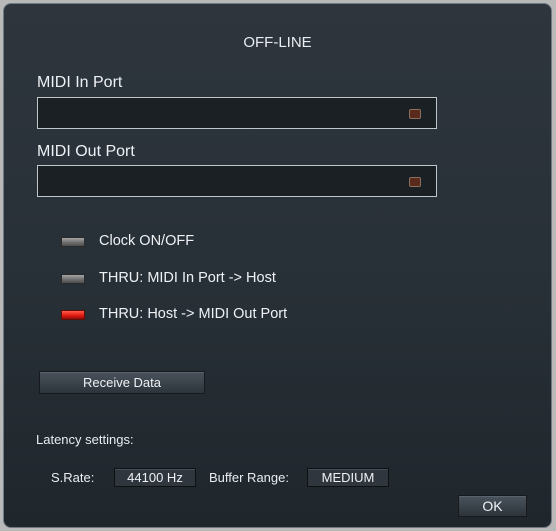 Image resolution: width=556 pixels, height=531 pixels. I want to click on buffer-range-label: Buffer Range:, so click(249, 477).